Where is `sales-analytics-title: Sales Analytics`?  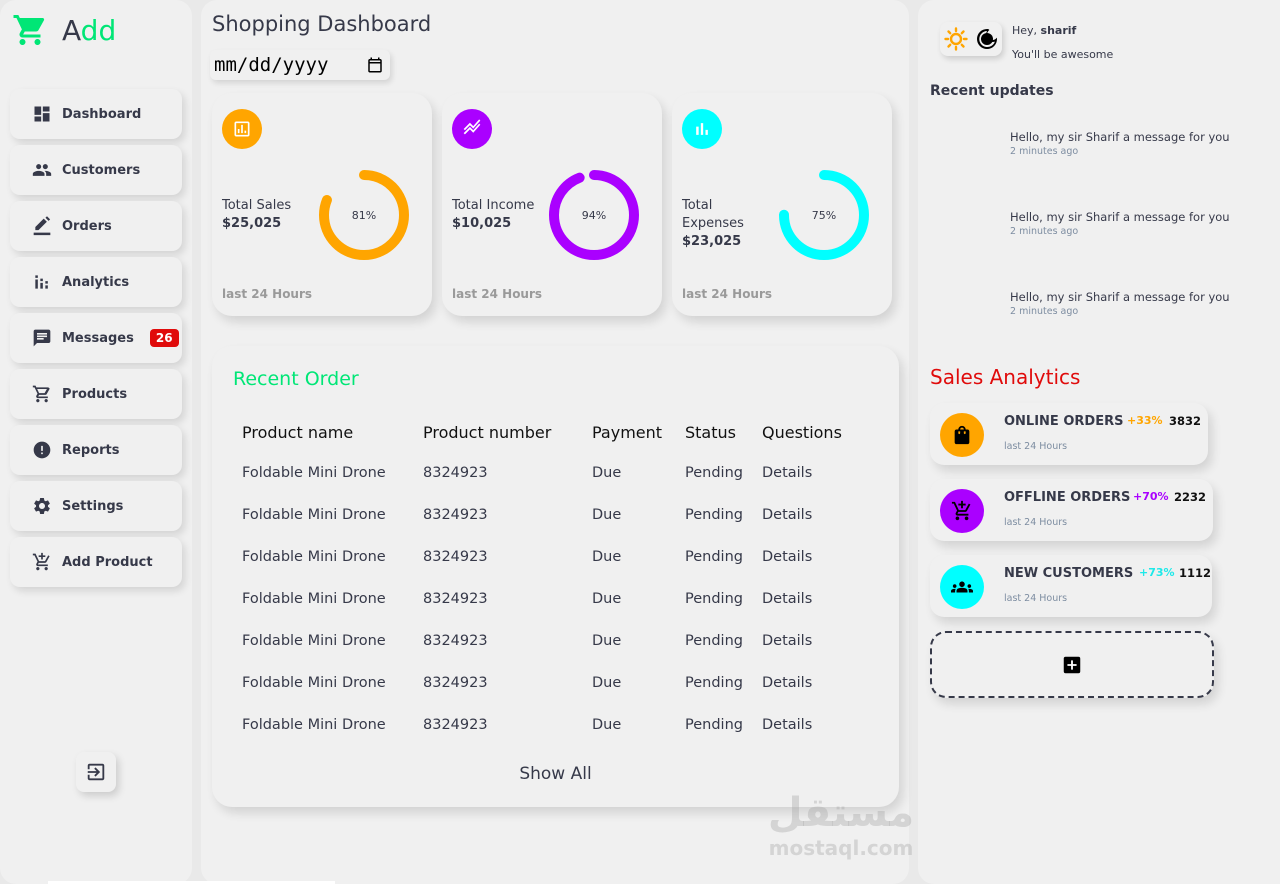
sales-analytics-title: Sales Analytics is located at coordinates (1005, 377).